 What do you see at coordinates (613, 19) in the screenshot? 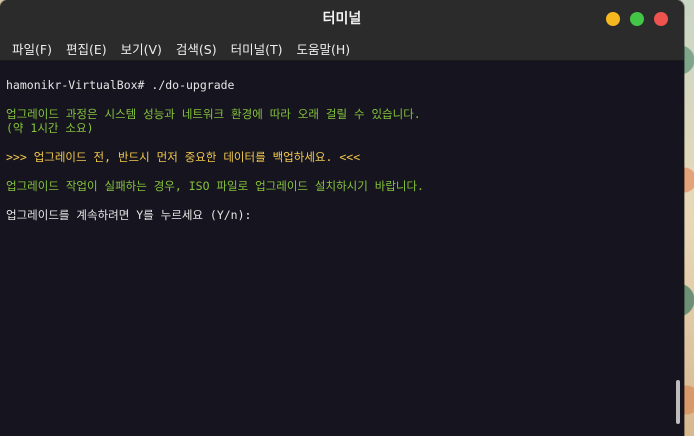
I see `minimize-button` at bounding box center [613, 19].